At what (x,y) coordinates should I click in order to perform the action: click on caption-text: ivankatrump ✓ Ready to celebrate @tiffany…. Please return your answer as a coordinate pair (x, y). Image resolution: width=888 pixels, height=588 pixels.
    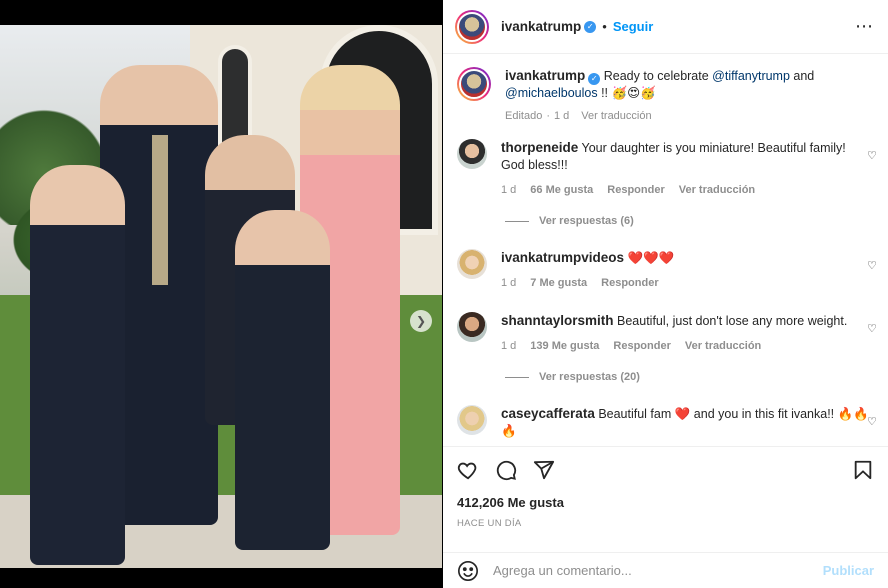
    Looking at the image, I should click on (688, 84).